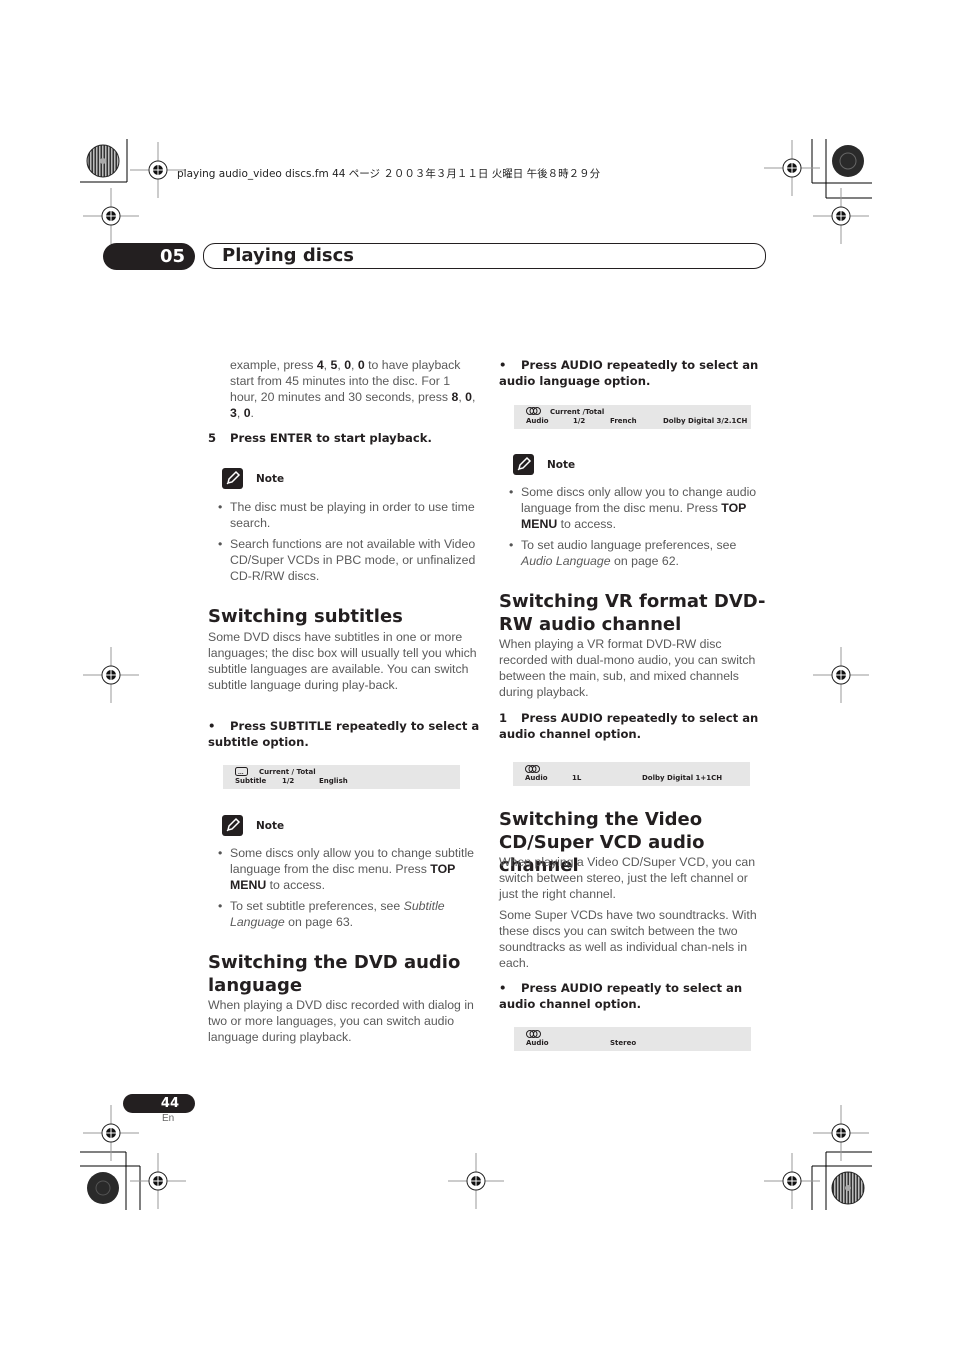  What do you see at coordinates (331, 438) in the screenshot?
I see `step-5-instruction: Press ENTER to start playback.` at bounding box center [331, 438].